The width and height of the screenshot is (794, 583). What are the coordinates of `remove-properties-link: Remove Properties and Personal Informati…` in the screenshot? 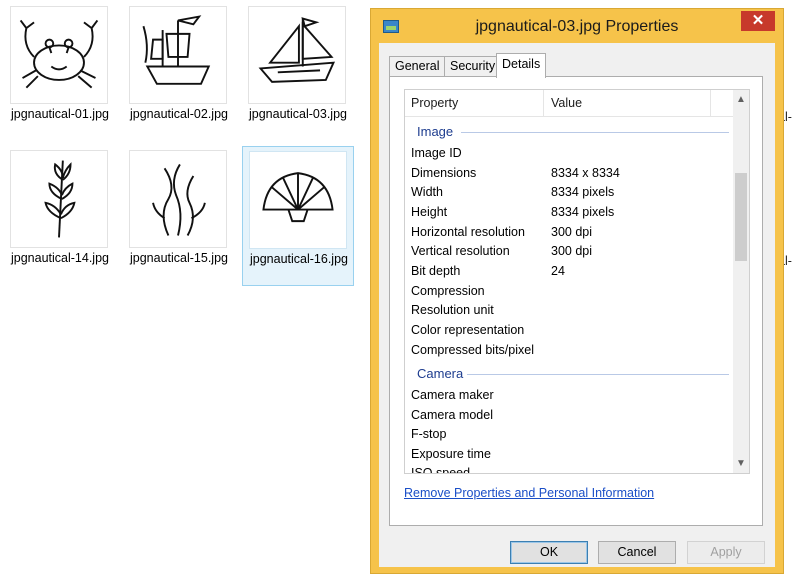 It's located at (529, 493).